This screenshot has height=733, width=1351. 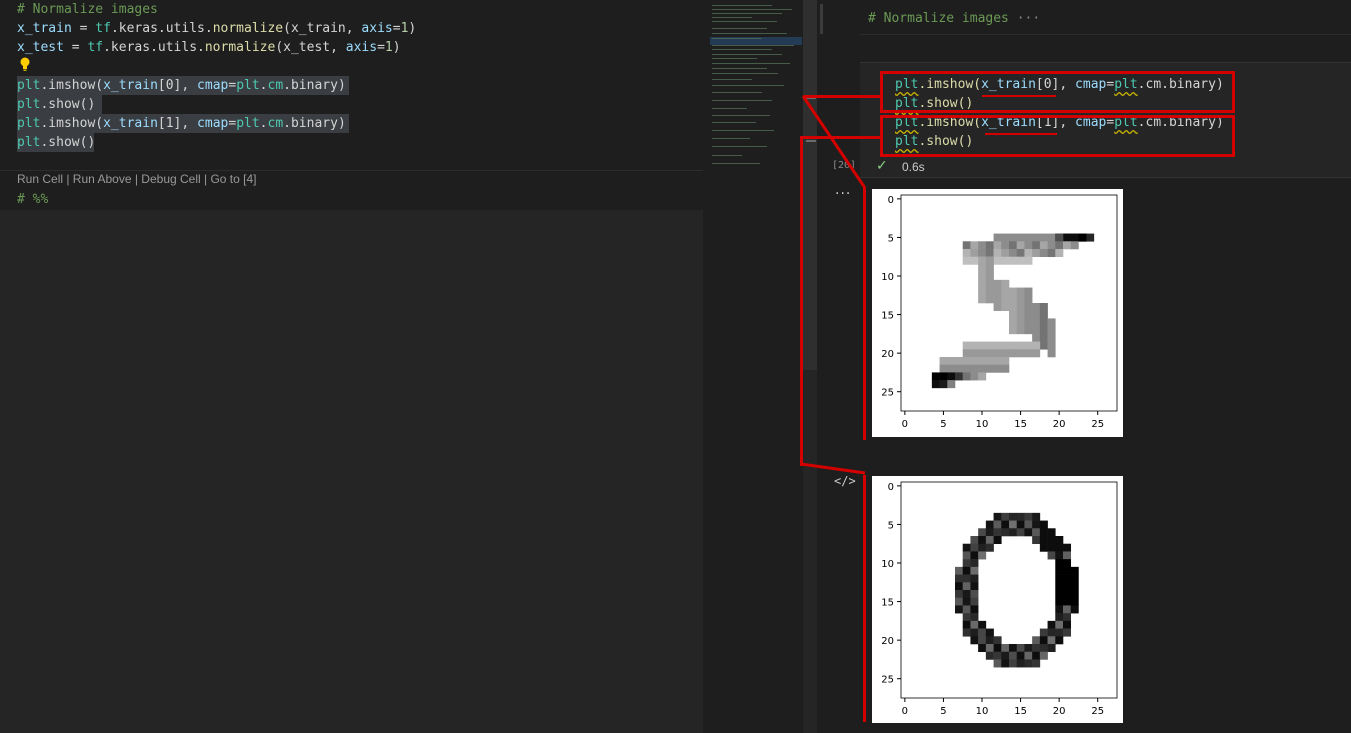 What do you see at coordinates (56, 142) in the screenshot?
I see `code-line-8: plt.show()` at bounding box center [56, 142].